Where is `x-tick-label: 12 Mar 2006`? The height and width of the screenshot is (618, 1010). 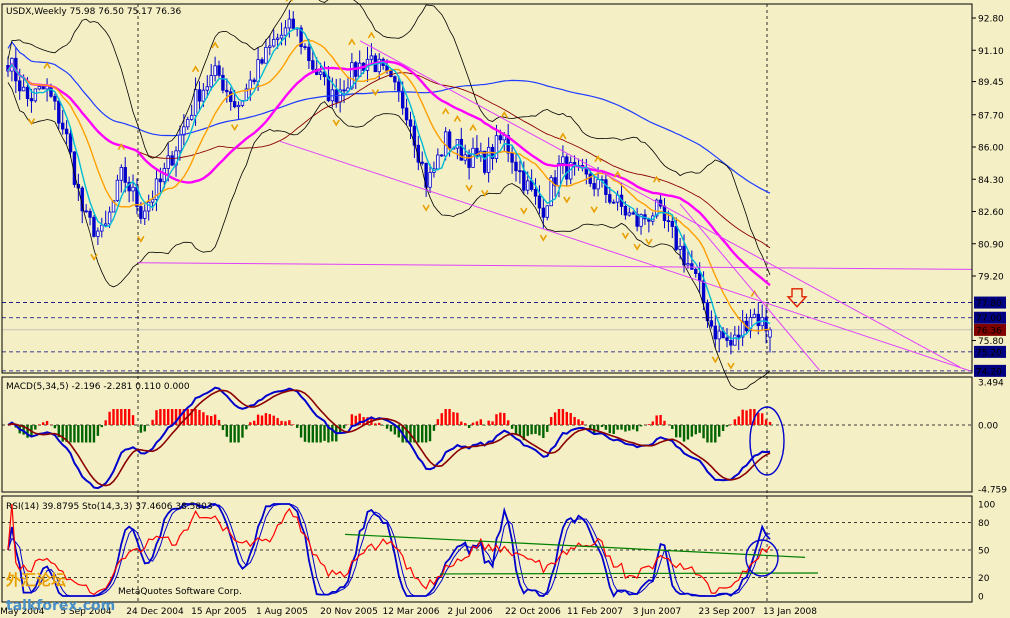 x-tick-label: 12 Mar 2006 is located at coordinates (410, 612).